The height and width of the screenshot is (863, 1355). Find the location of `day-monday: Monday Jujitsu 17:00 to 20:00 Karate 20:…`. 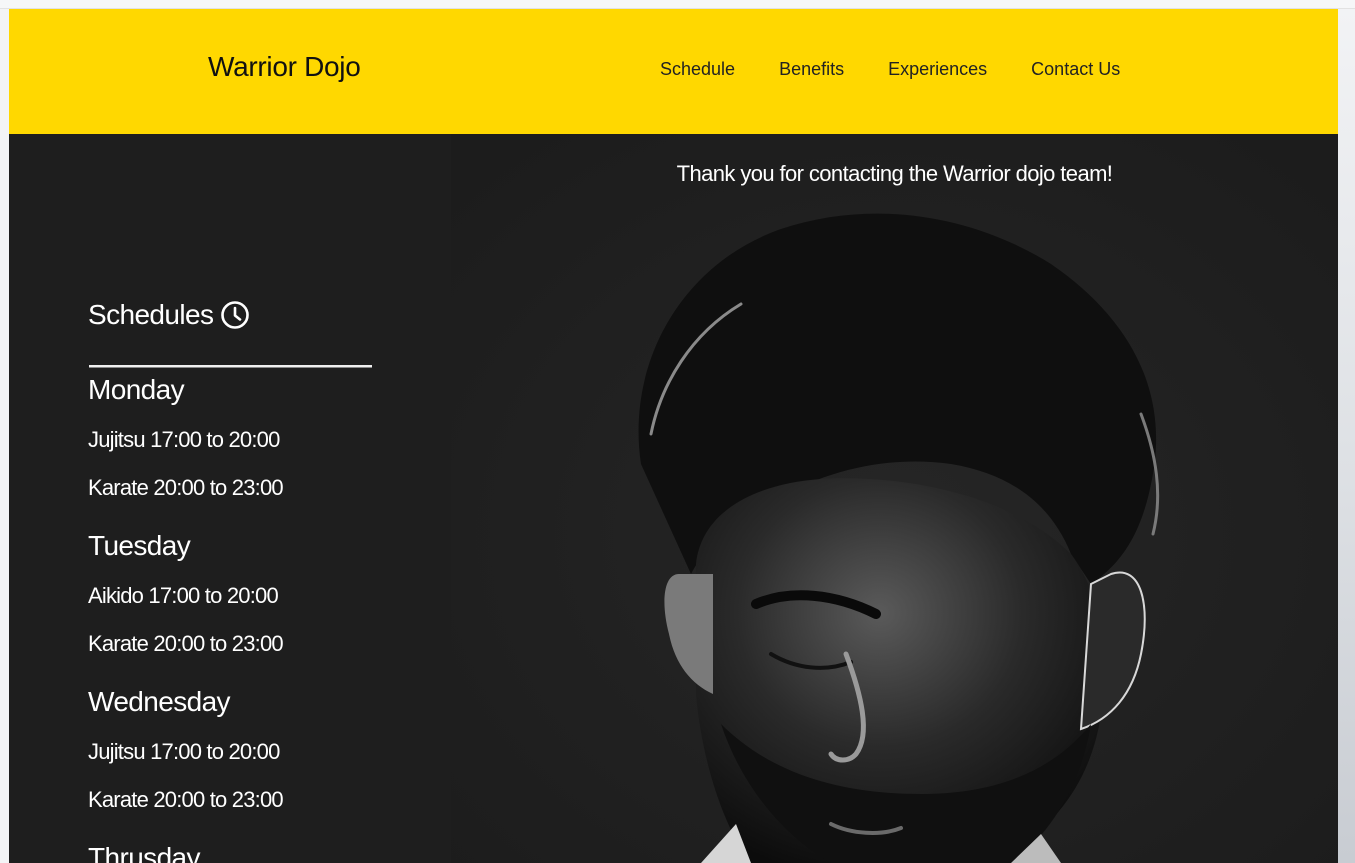

day-monday: Monday Jujitsu 17:00 to 20:00 Karate 20:… is located at coordinates (186, 437).